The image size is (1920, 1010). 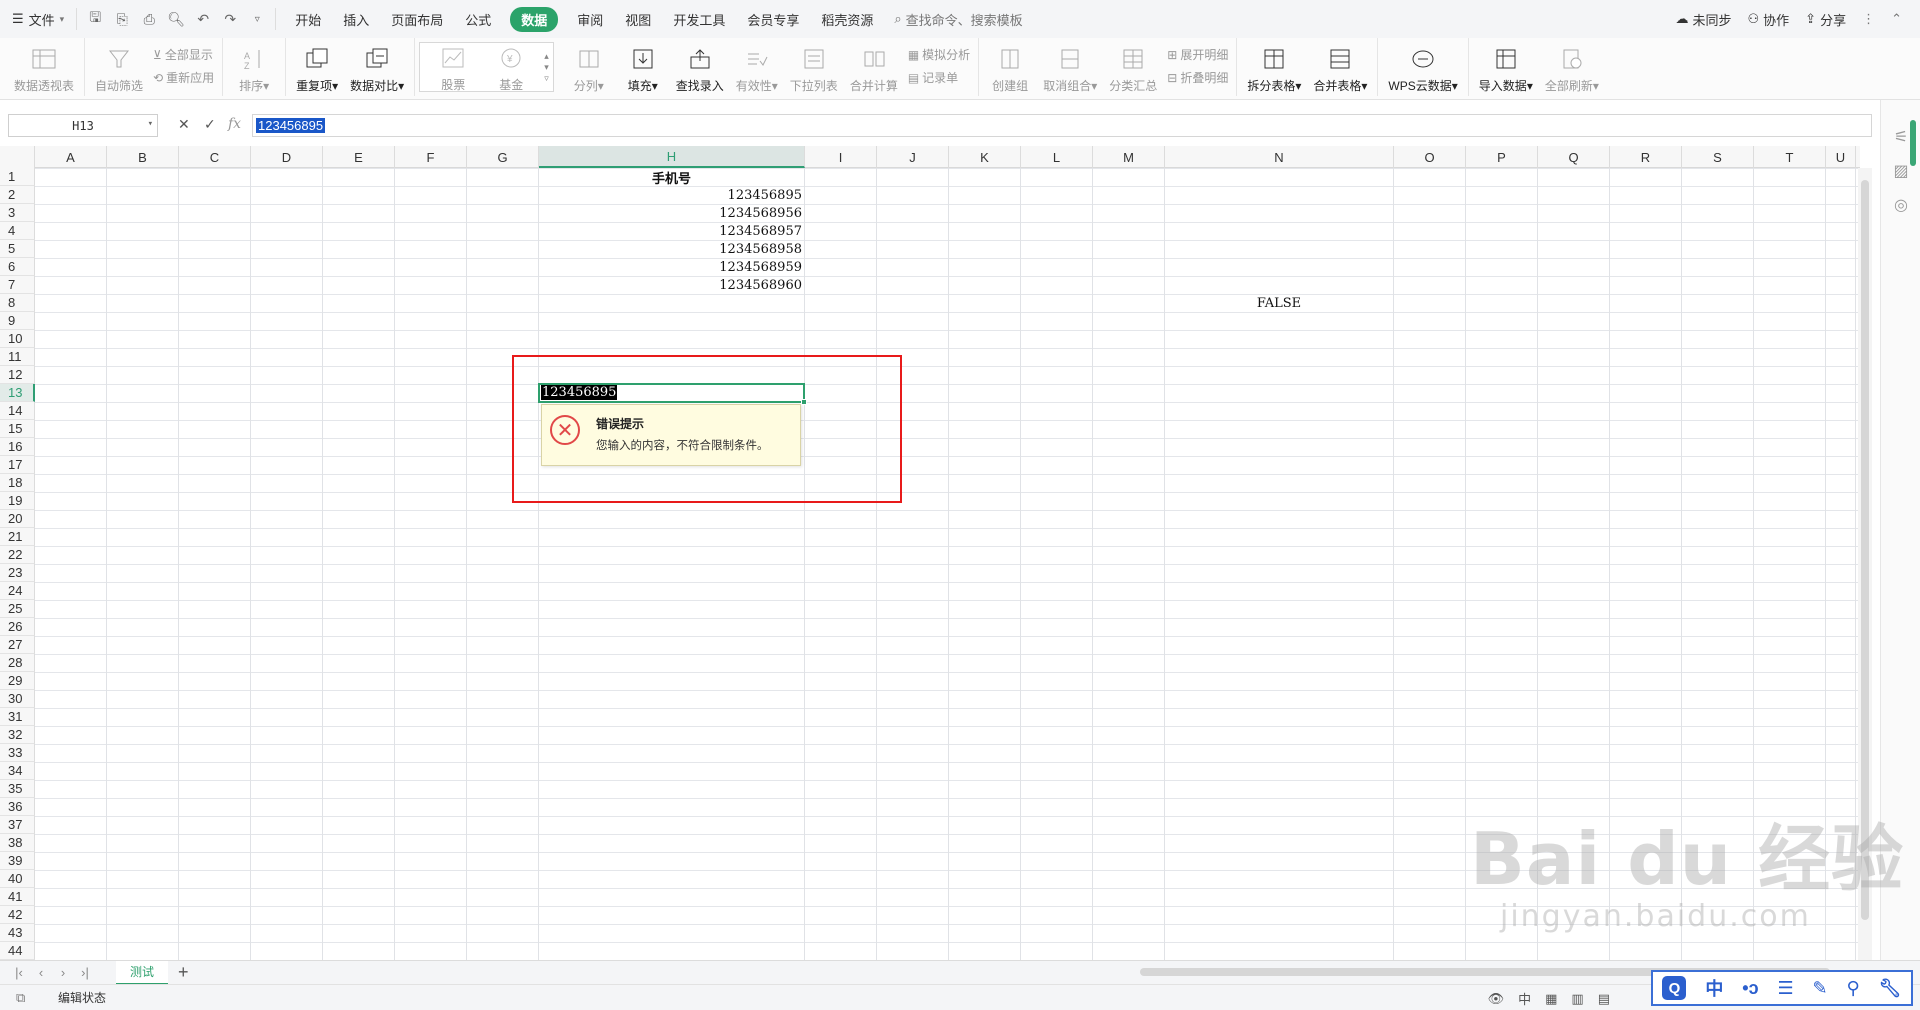 I want to click on ime-logo-icon: Q, so click(x=1674, y=988).